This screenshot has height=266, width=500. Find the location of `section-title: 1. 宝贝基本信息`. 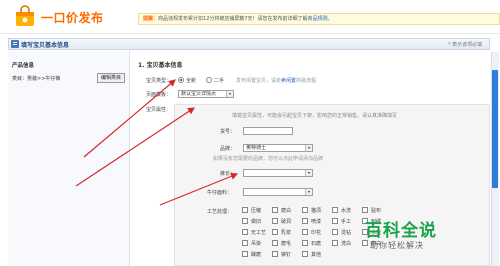

section-title: 1. 宝贝基本信息 is located at coordinates (160, 65).